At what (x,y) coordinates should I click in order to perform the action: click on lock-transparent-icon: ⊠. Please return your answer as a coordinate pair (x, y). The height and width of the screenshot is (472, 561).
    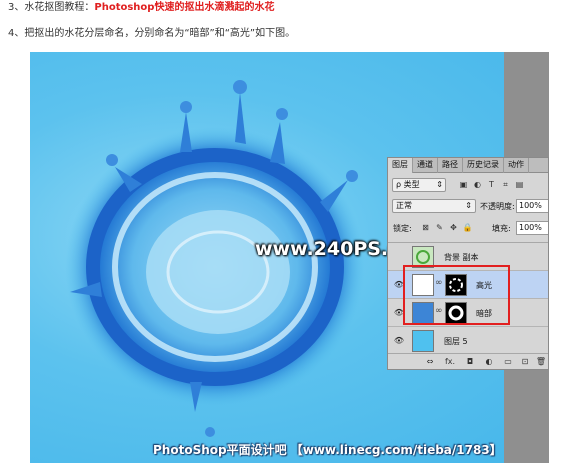
    Looking at the image, I should click on (425, 227).